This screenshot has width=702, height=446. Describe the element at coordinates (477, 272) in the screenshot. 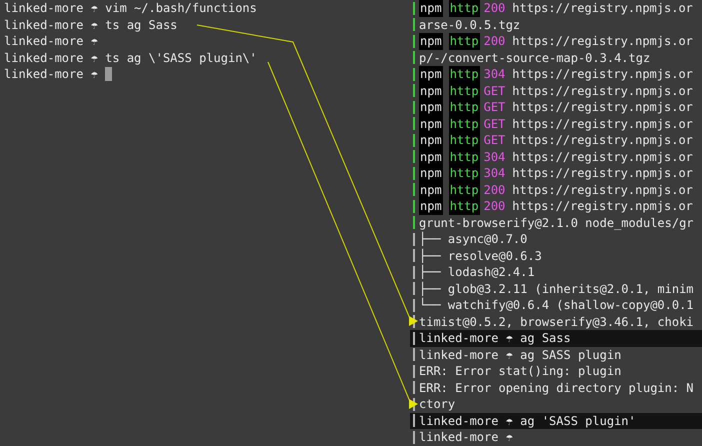

I see `output-line: ├── lodash@2.4.1` at that location.